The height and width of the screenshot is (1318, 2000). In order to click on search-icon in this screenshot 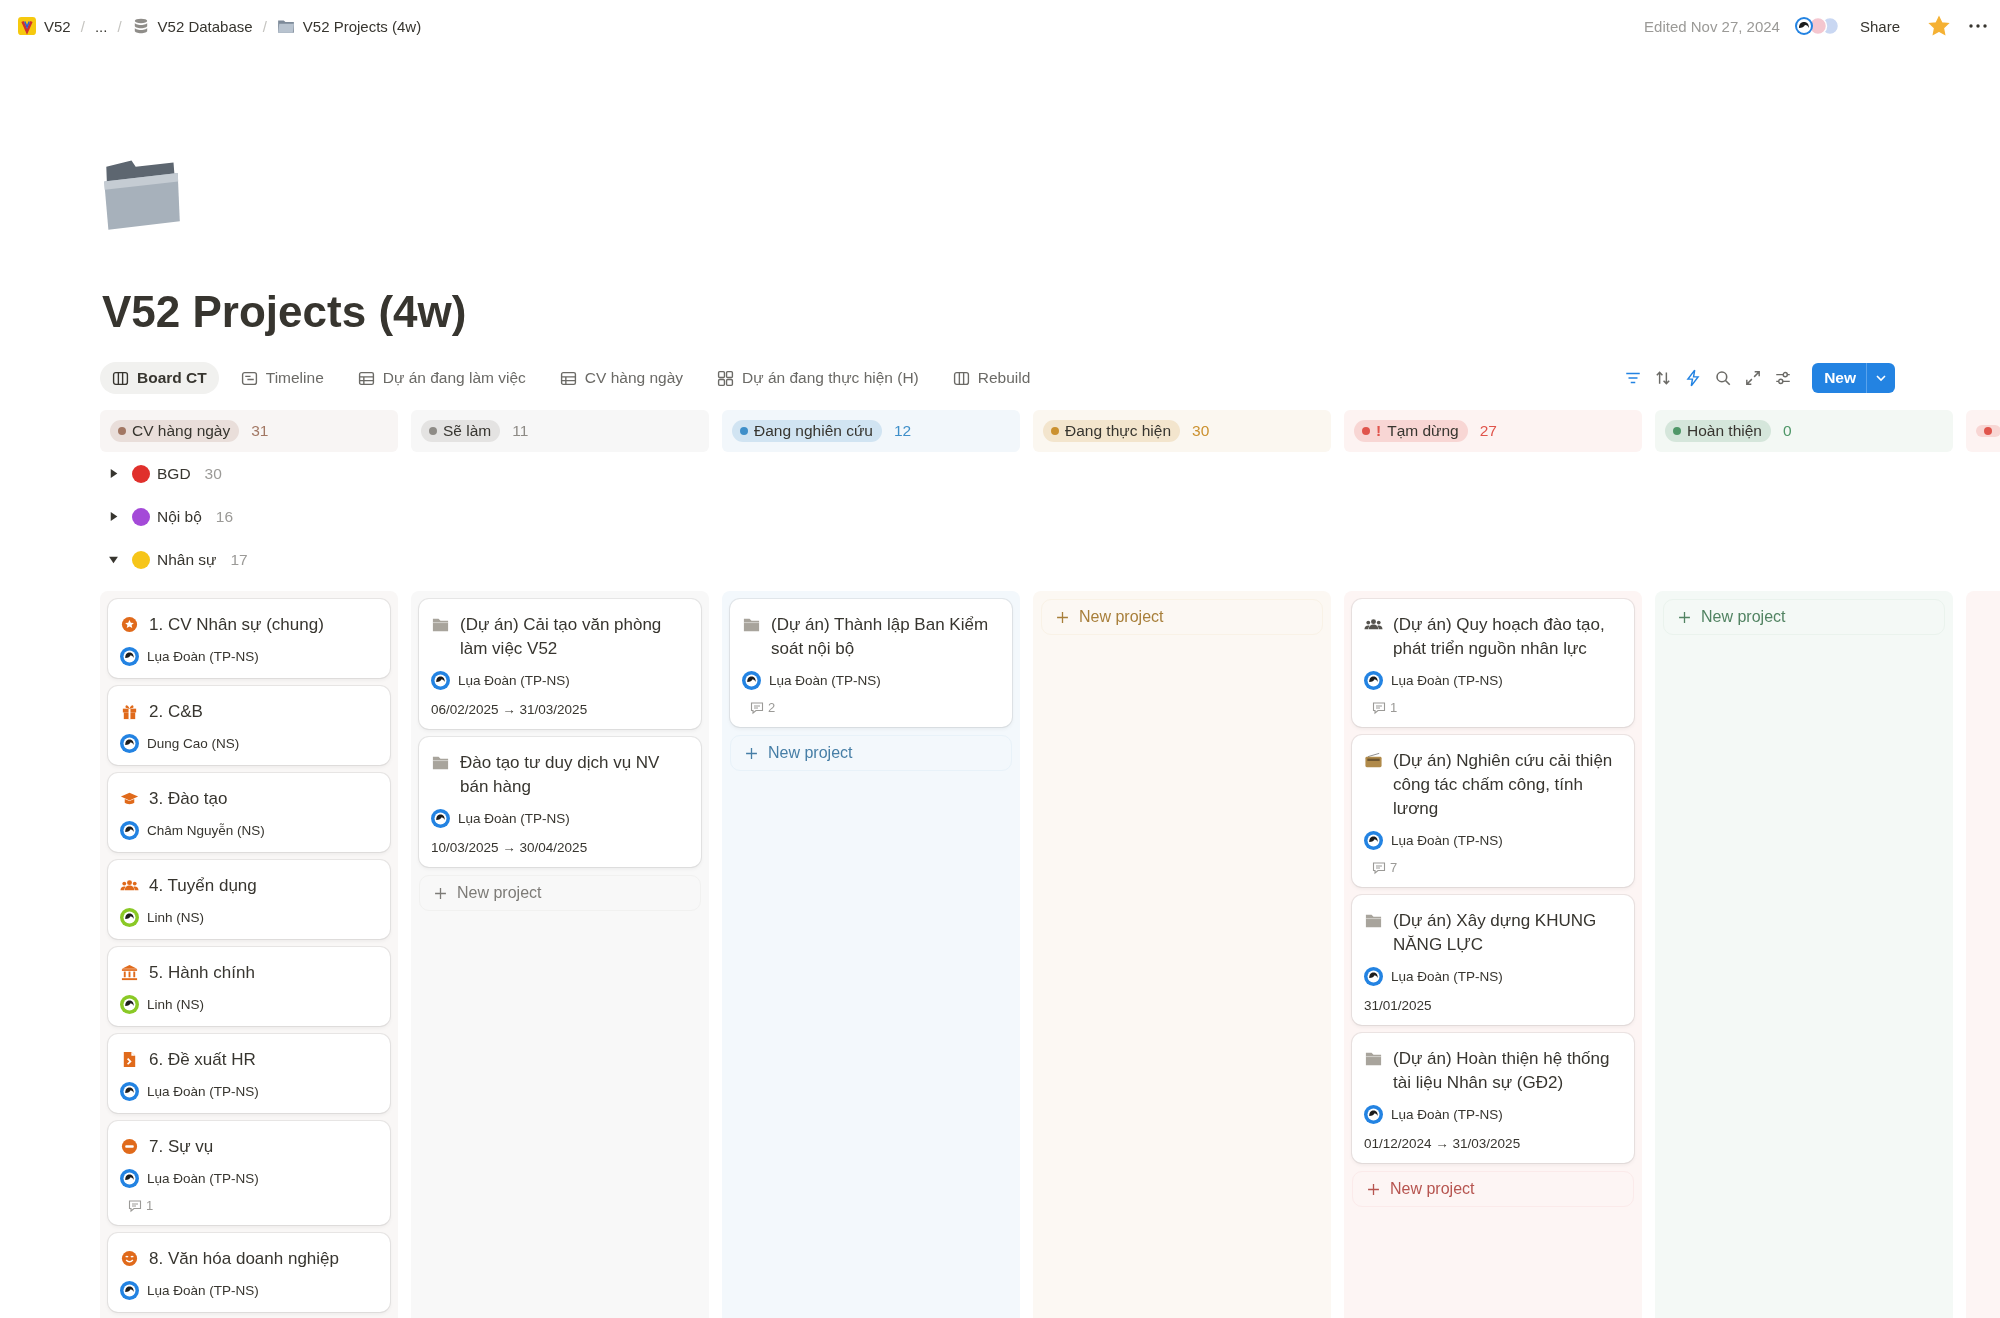, I will do `click(1723, 378)`.